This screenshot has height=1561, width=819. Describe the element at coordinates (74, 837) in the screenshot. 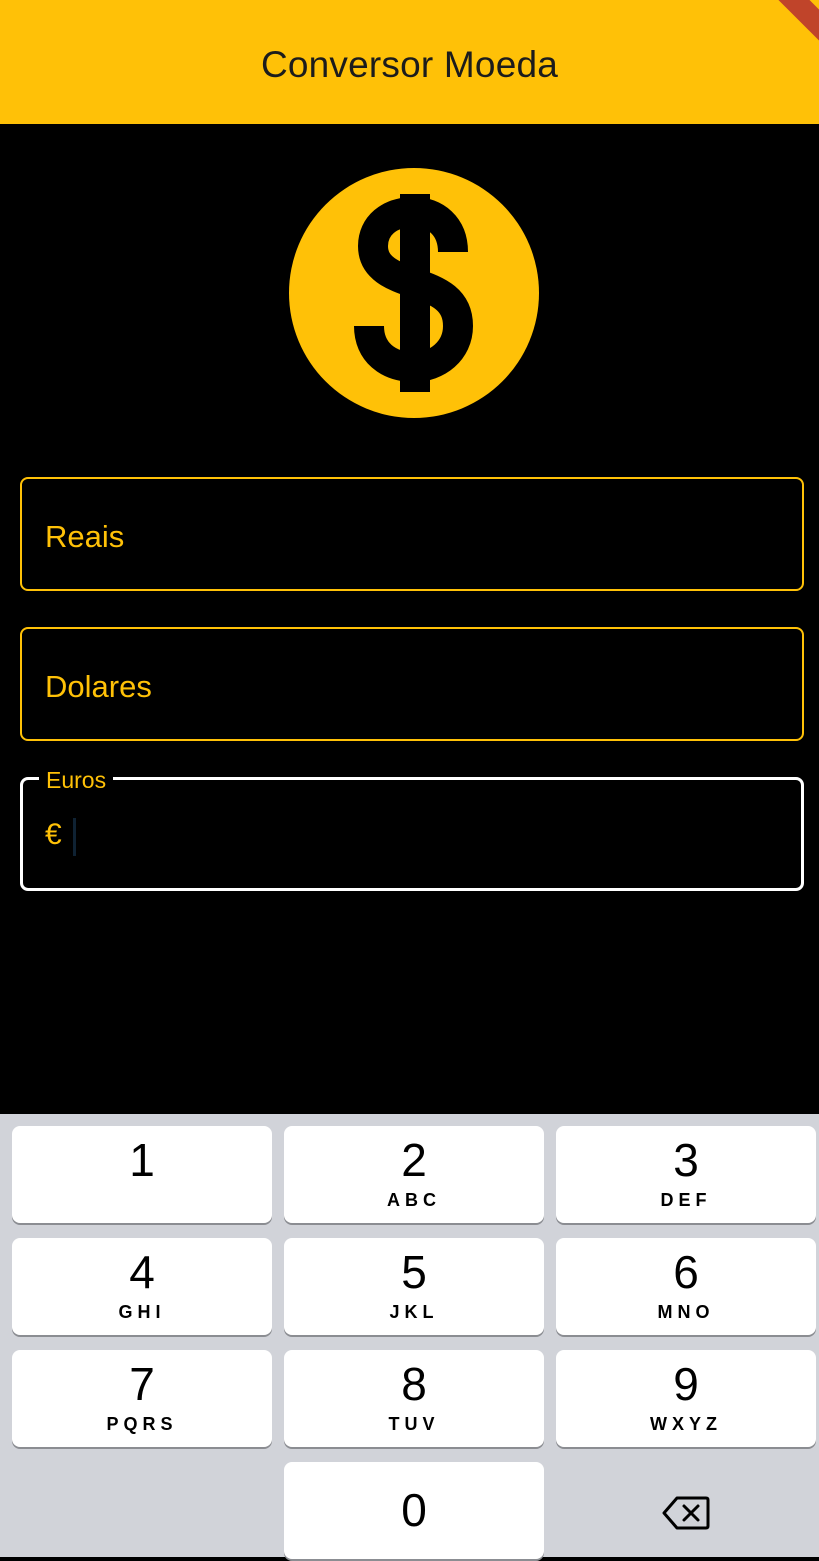

I see `text-cursor` at that location.